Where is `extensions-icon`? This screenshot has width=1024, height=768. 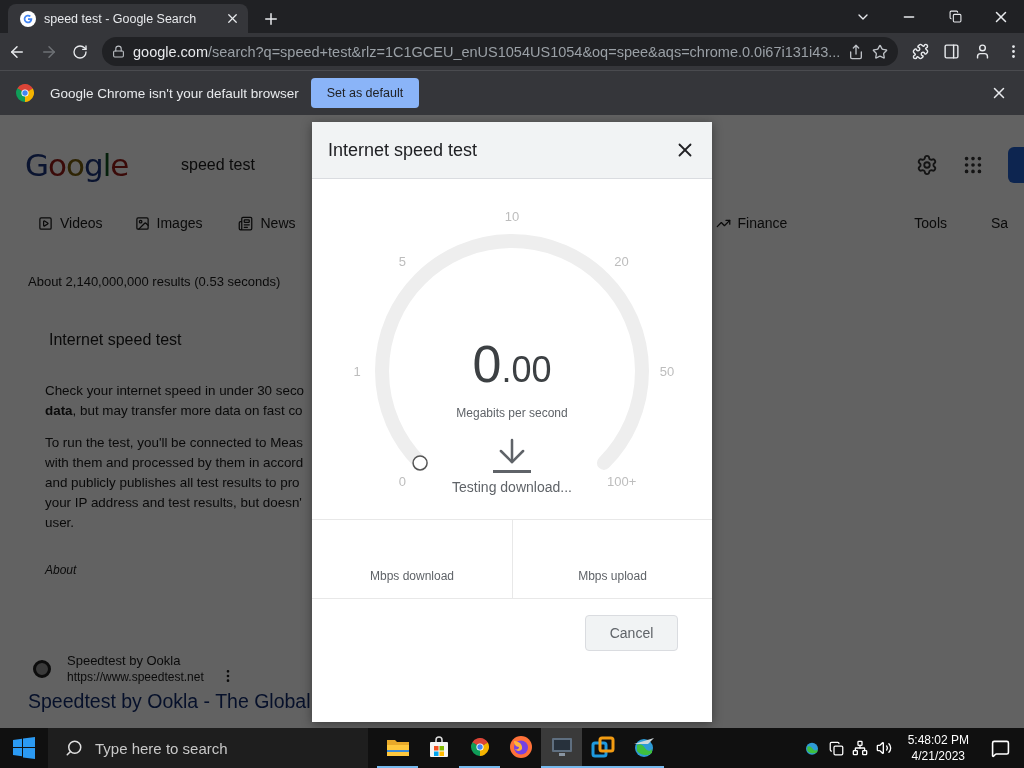
extensions-icon is located at coordinates (921, 51).